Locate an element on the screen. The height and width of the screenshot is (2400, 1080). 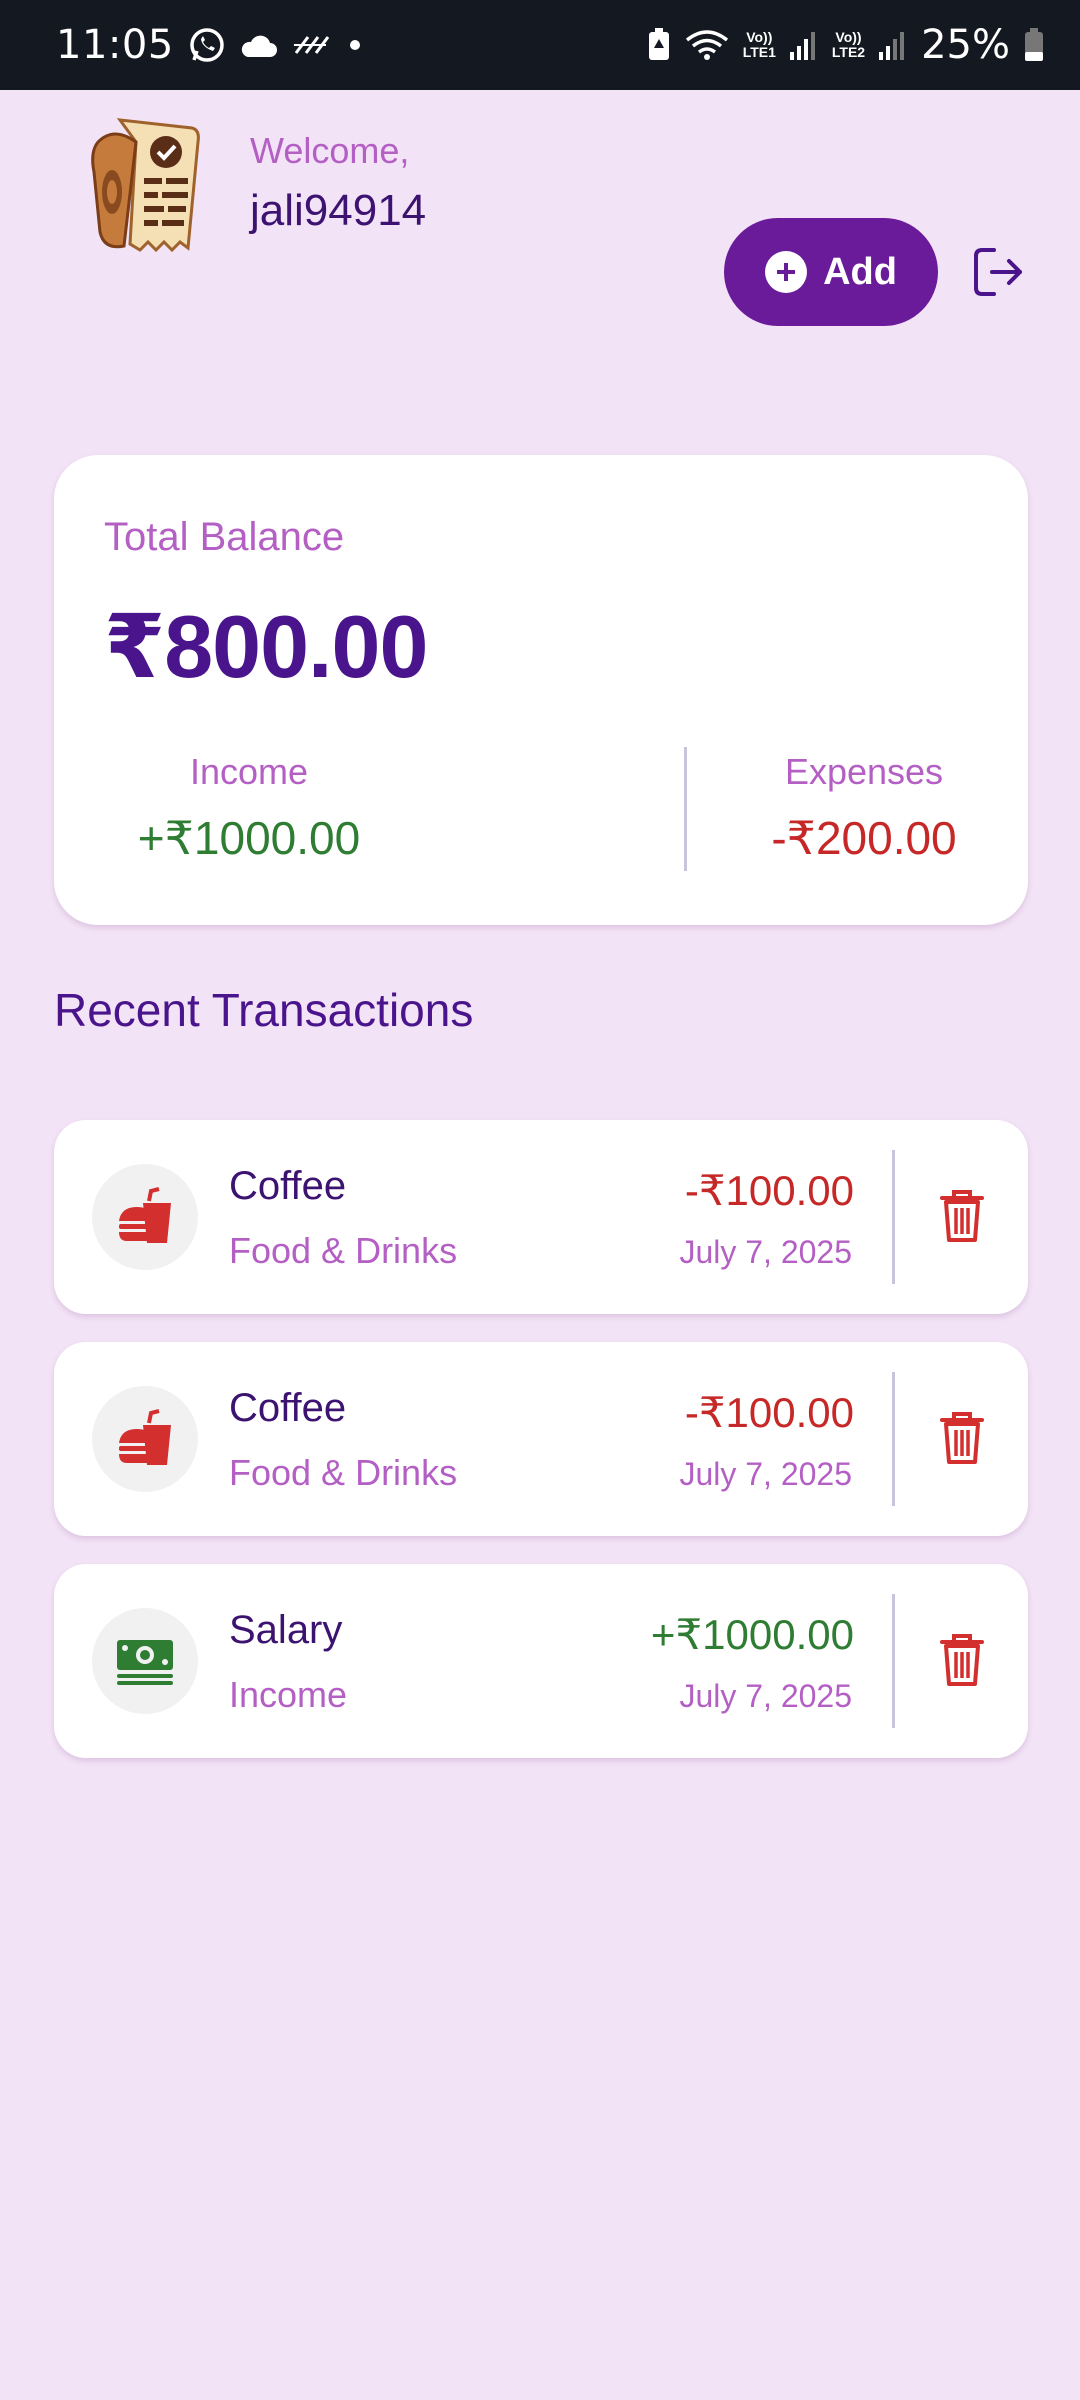
status-bar: 11:05 Vo)) LTE1 Vo)) LTE2 25% is located at coordinates (540, 45).